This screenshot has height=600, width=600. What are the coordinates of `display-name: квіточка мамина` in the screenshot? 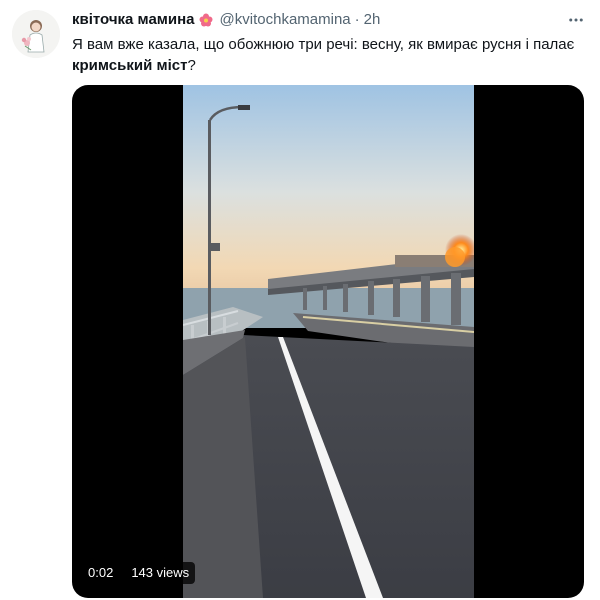 It's located at (133, 20).